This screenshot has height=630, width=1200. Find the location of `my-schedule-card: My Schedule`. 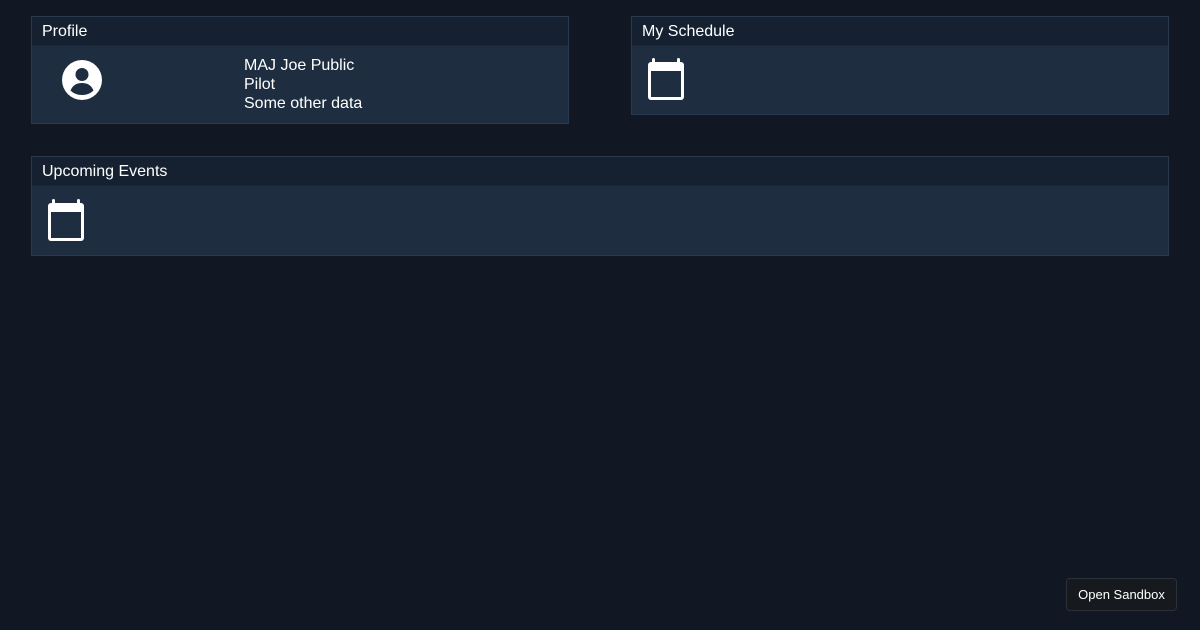

my-schedule-card: My Schedule is located at coordinates (900, 65).